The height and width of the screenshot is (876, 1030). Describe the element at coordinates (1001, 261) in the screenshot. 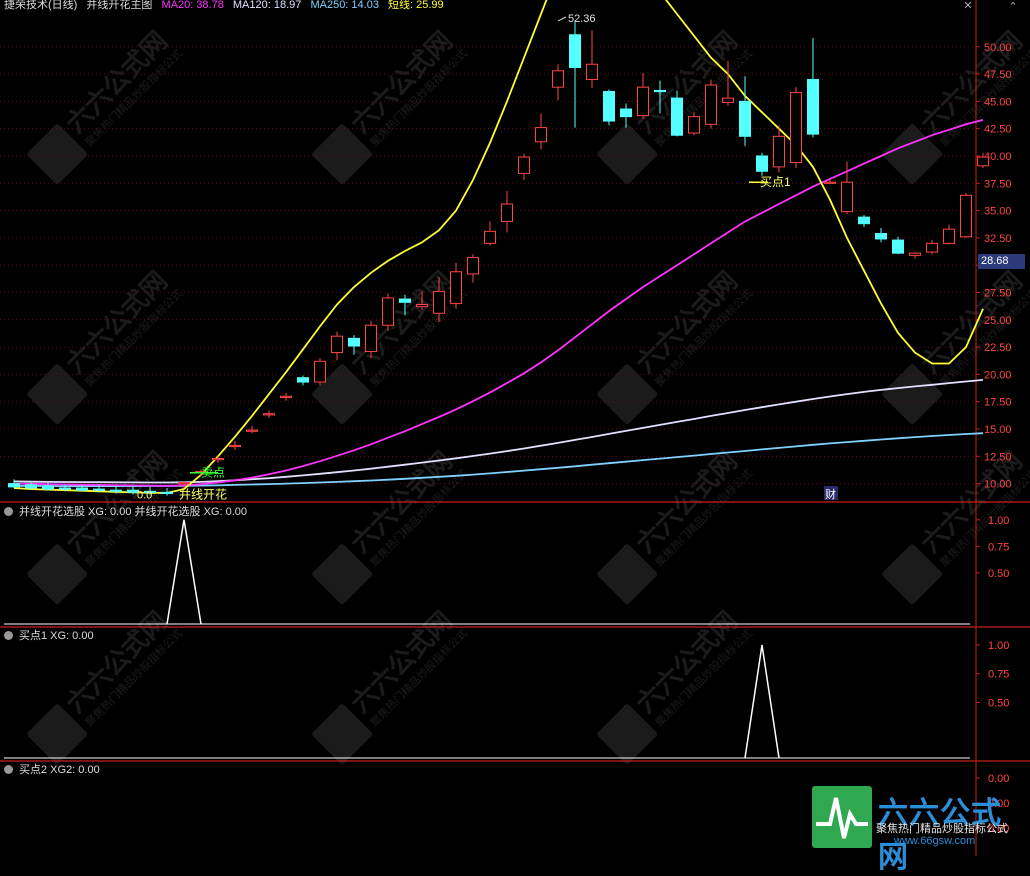

I see `current-price-tag: 28.68` at that location.